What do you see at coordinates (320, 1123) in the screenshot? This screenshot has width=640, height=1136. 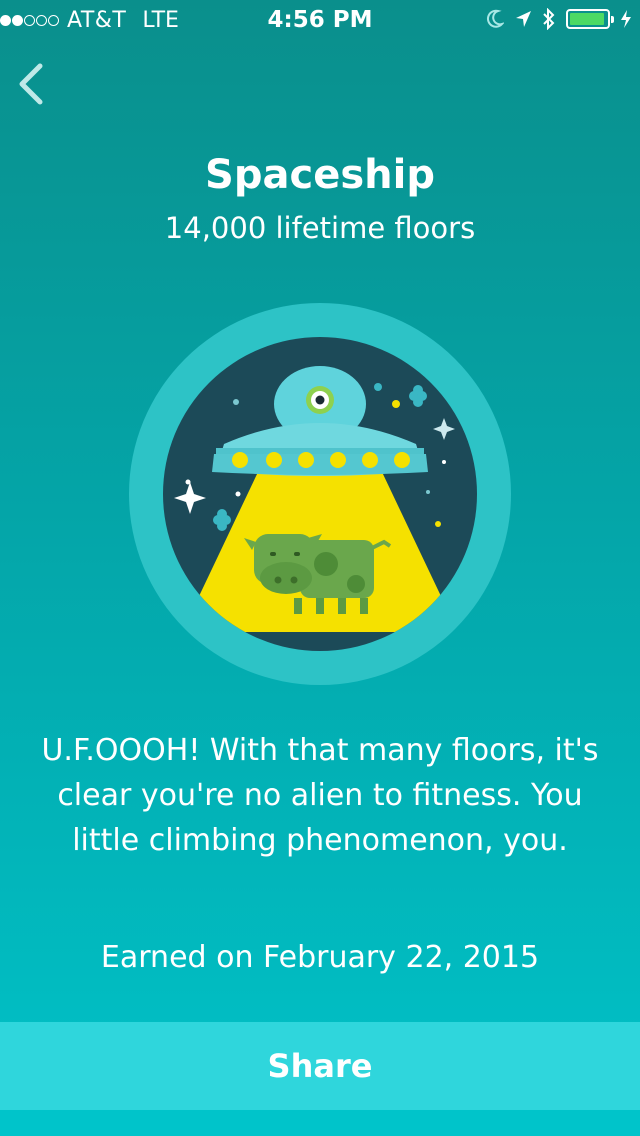 I see `bottom-strip` at bounding box center [320, 1123].